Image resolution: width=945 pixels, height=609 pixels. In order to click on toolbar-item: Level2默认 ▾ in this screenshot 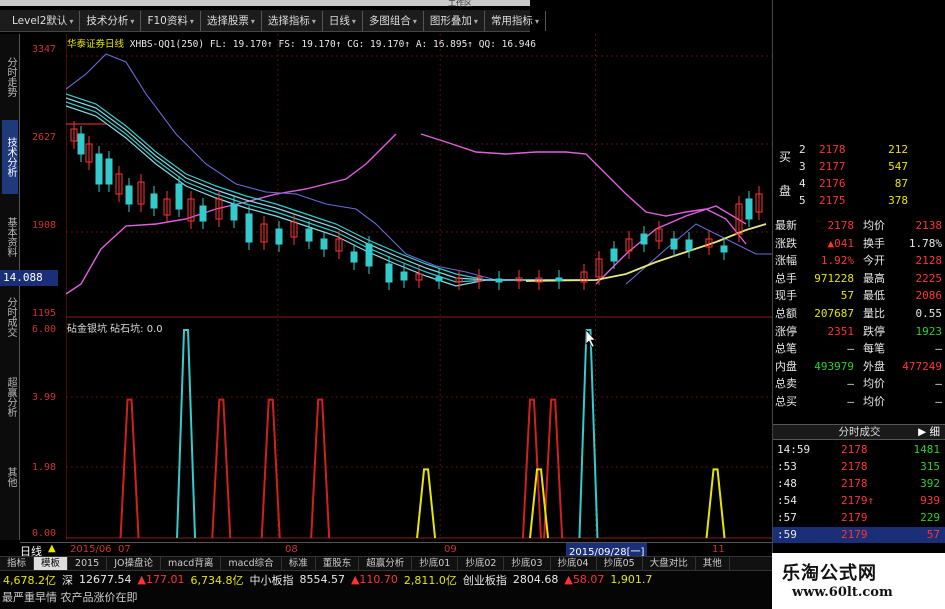, I will do `click(43, 20)`.